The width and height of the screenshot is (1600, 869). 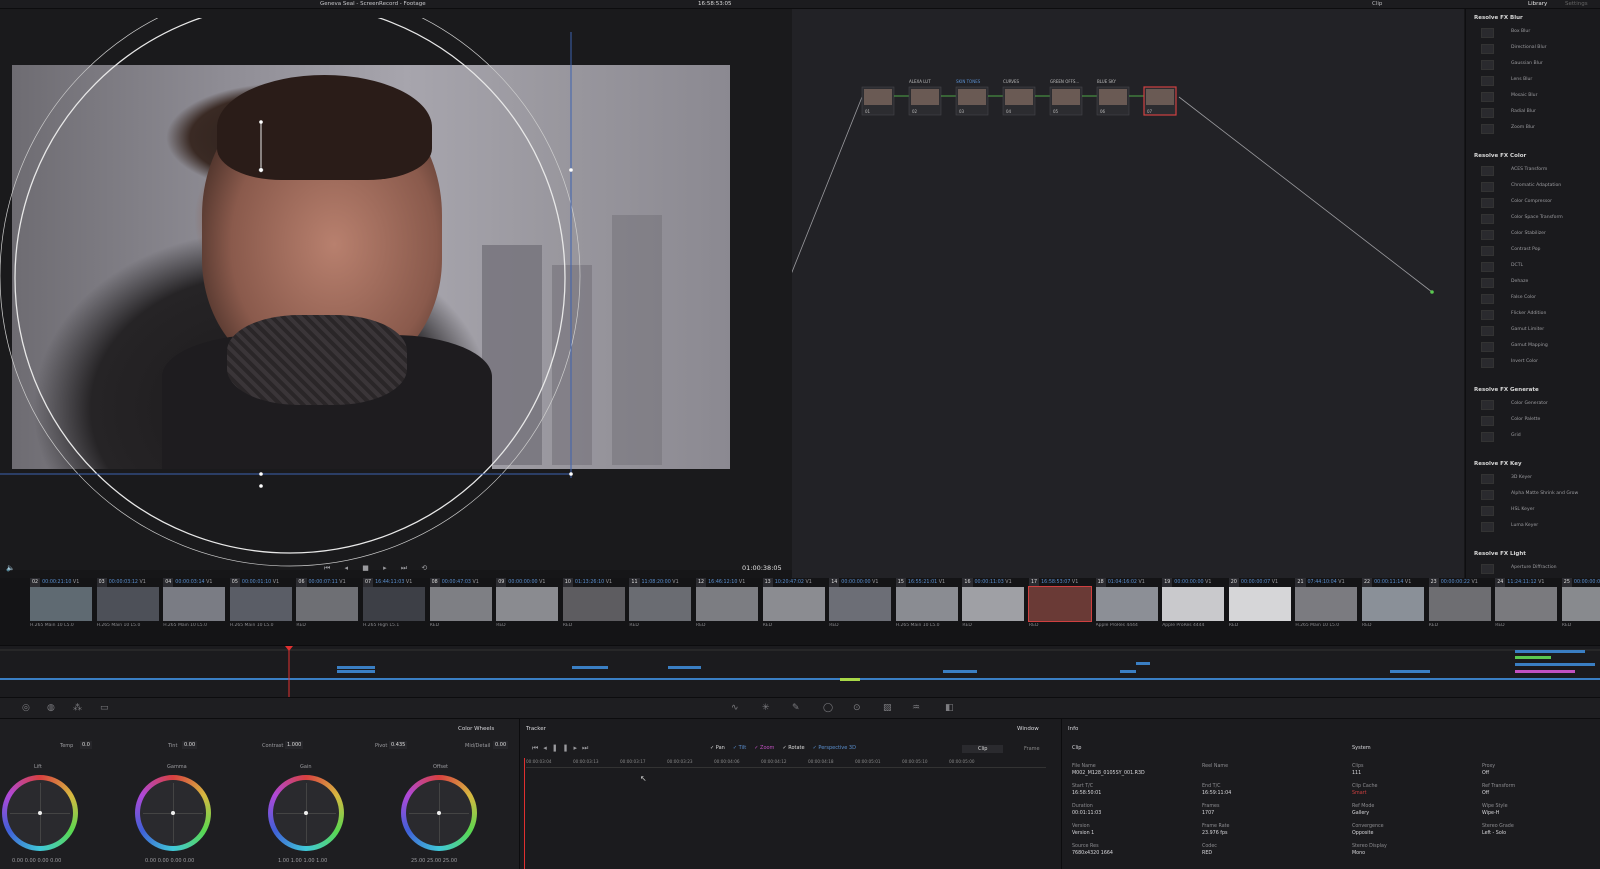 I want to click on library-section-title: Resolve FX Blur, so click(x=1498, y=18).